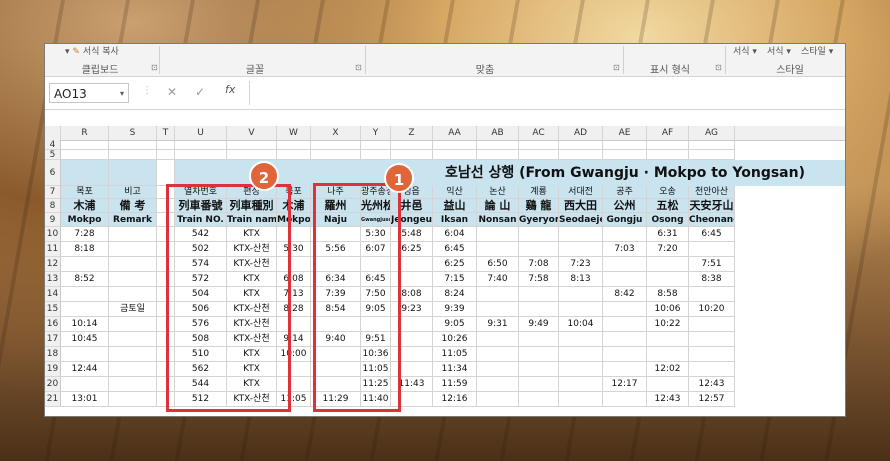 Image resolution: width=890 pixels, height=461 pixels. What do you see at coordinates (53, 399) in the screenshot?
I see `row-header-21: 21` at bounding box center [53, 399].